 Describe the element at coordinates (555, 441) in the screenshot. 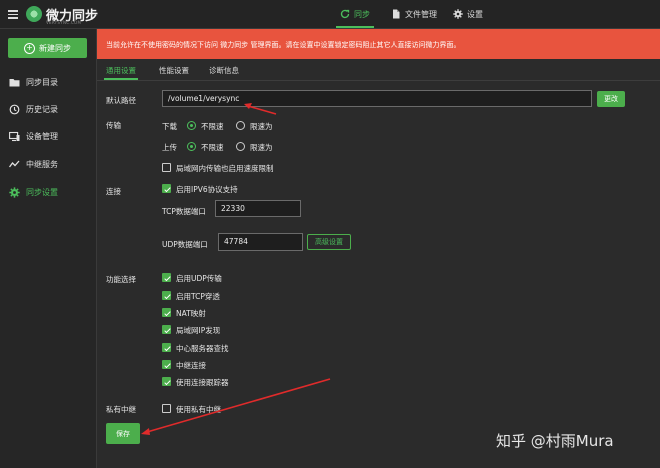

I see `watermark: 知乎 @村雨Mura` at that location.